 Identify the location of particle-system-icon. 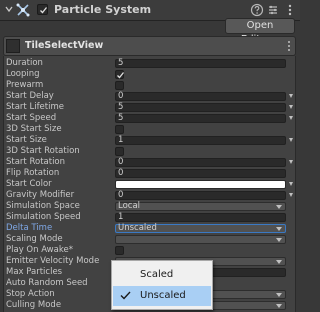
(23, 10).